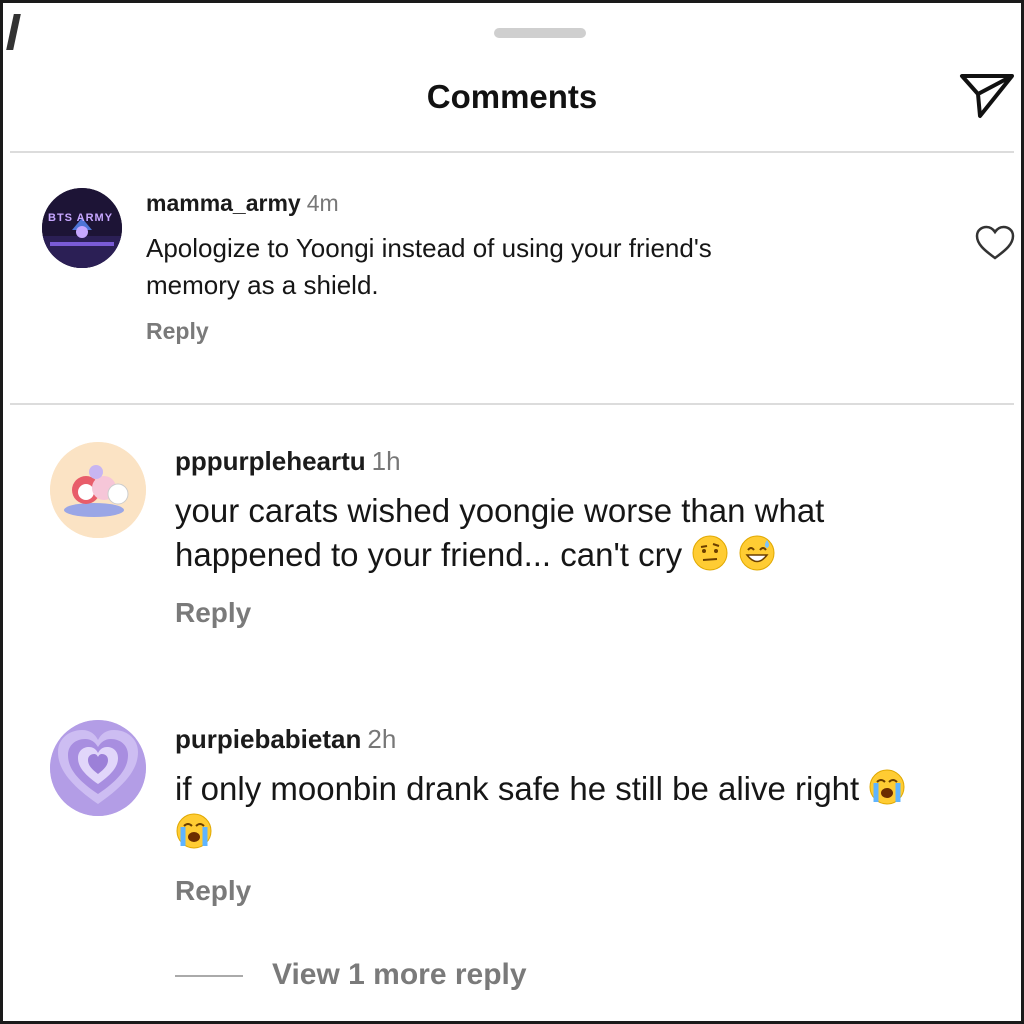  I want to click on view-more-divider, so click(209, 976).